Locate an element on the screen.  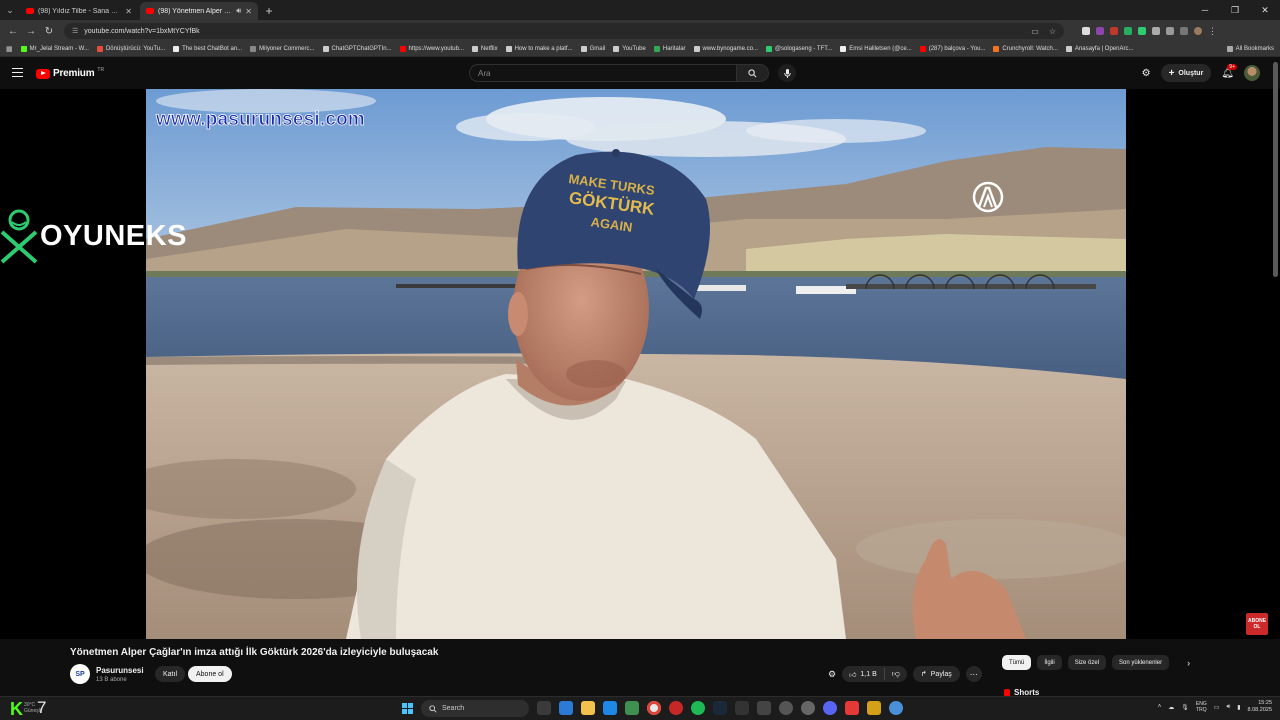
bookmark-item: Haritalar is located at coordinates (669, 49).